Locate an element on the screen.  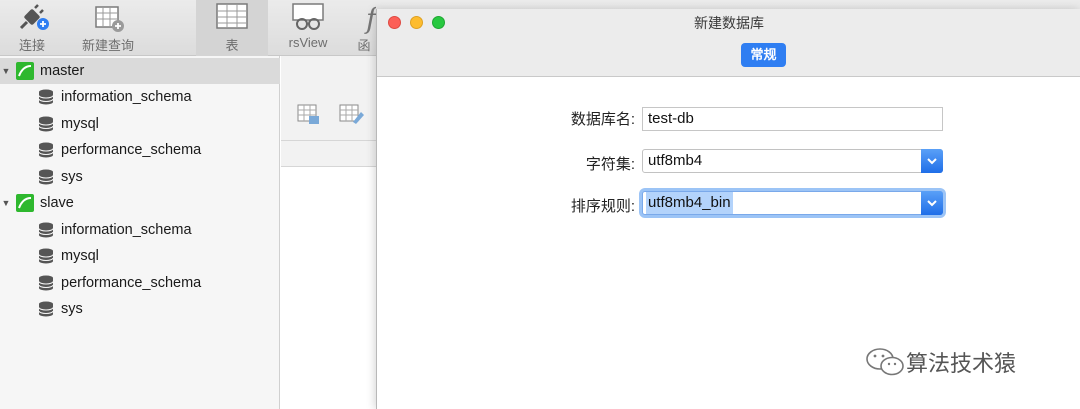
open-table-icon is located at coordinates (309, 115).